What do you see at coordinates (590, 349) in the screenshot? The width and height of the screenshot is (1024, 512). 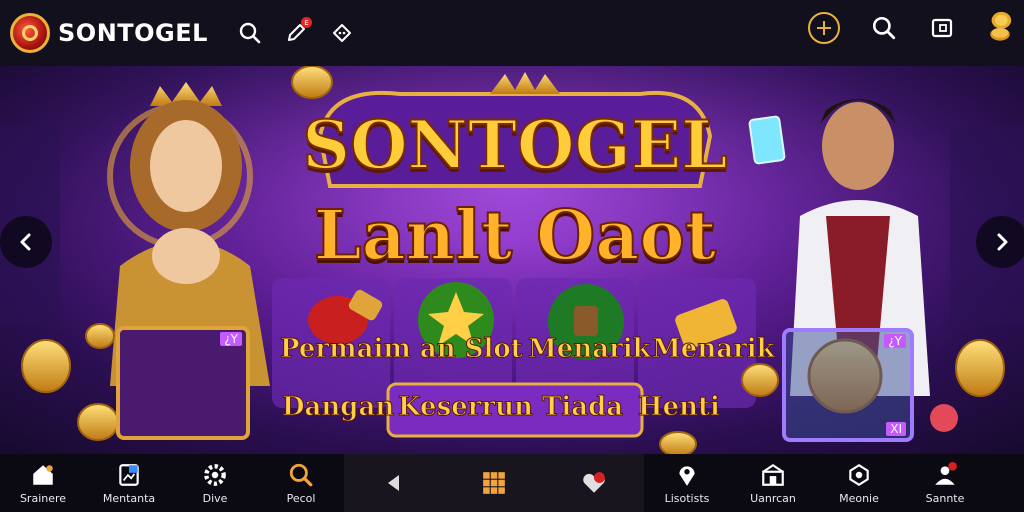 I see `tagline-mid: Menarik` at bounding box center [590, 349].